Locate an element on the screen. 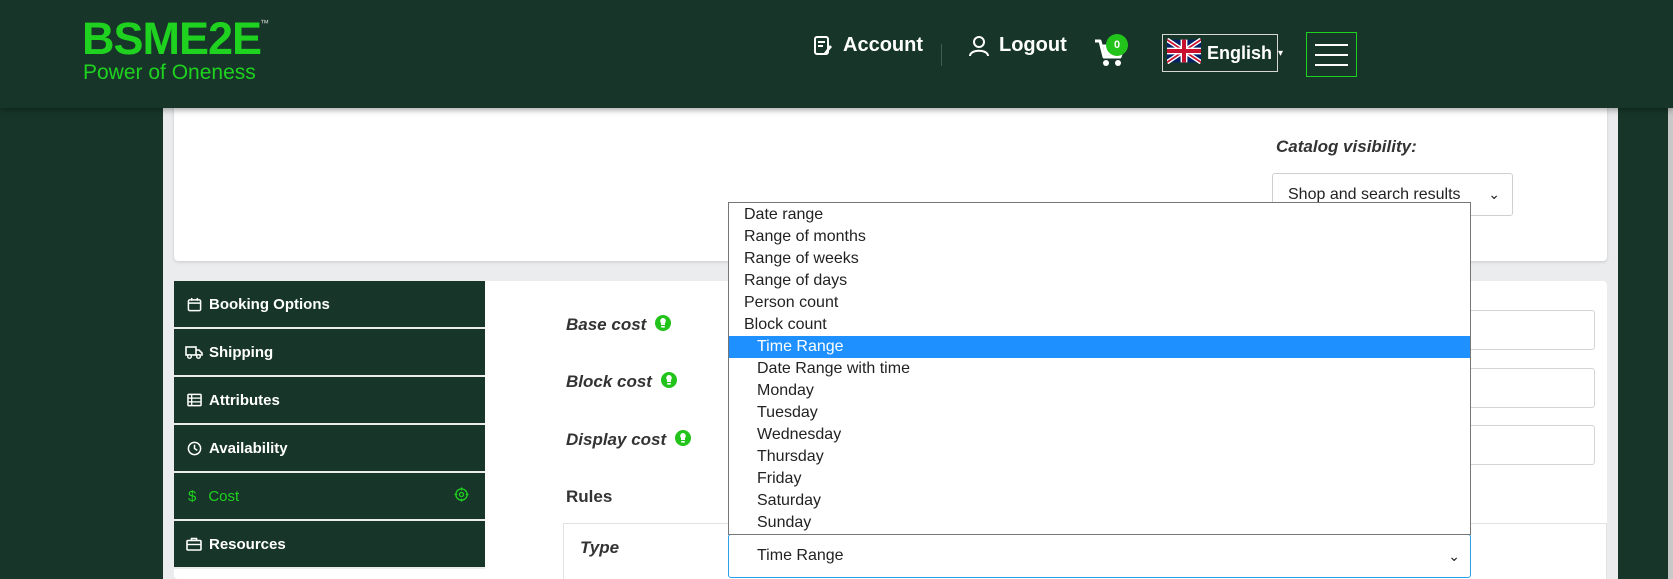 The height and width of the screenshot is (579, 1673). block-cost-input is located at coordinates (1527, 388).